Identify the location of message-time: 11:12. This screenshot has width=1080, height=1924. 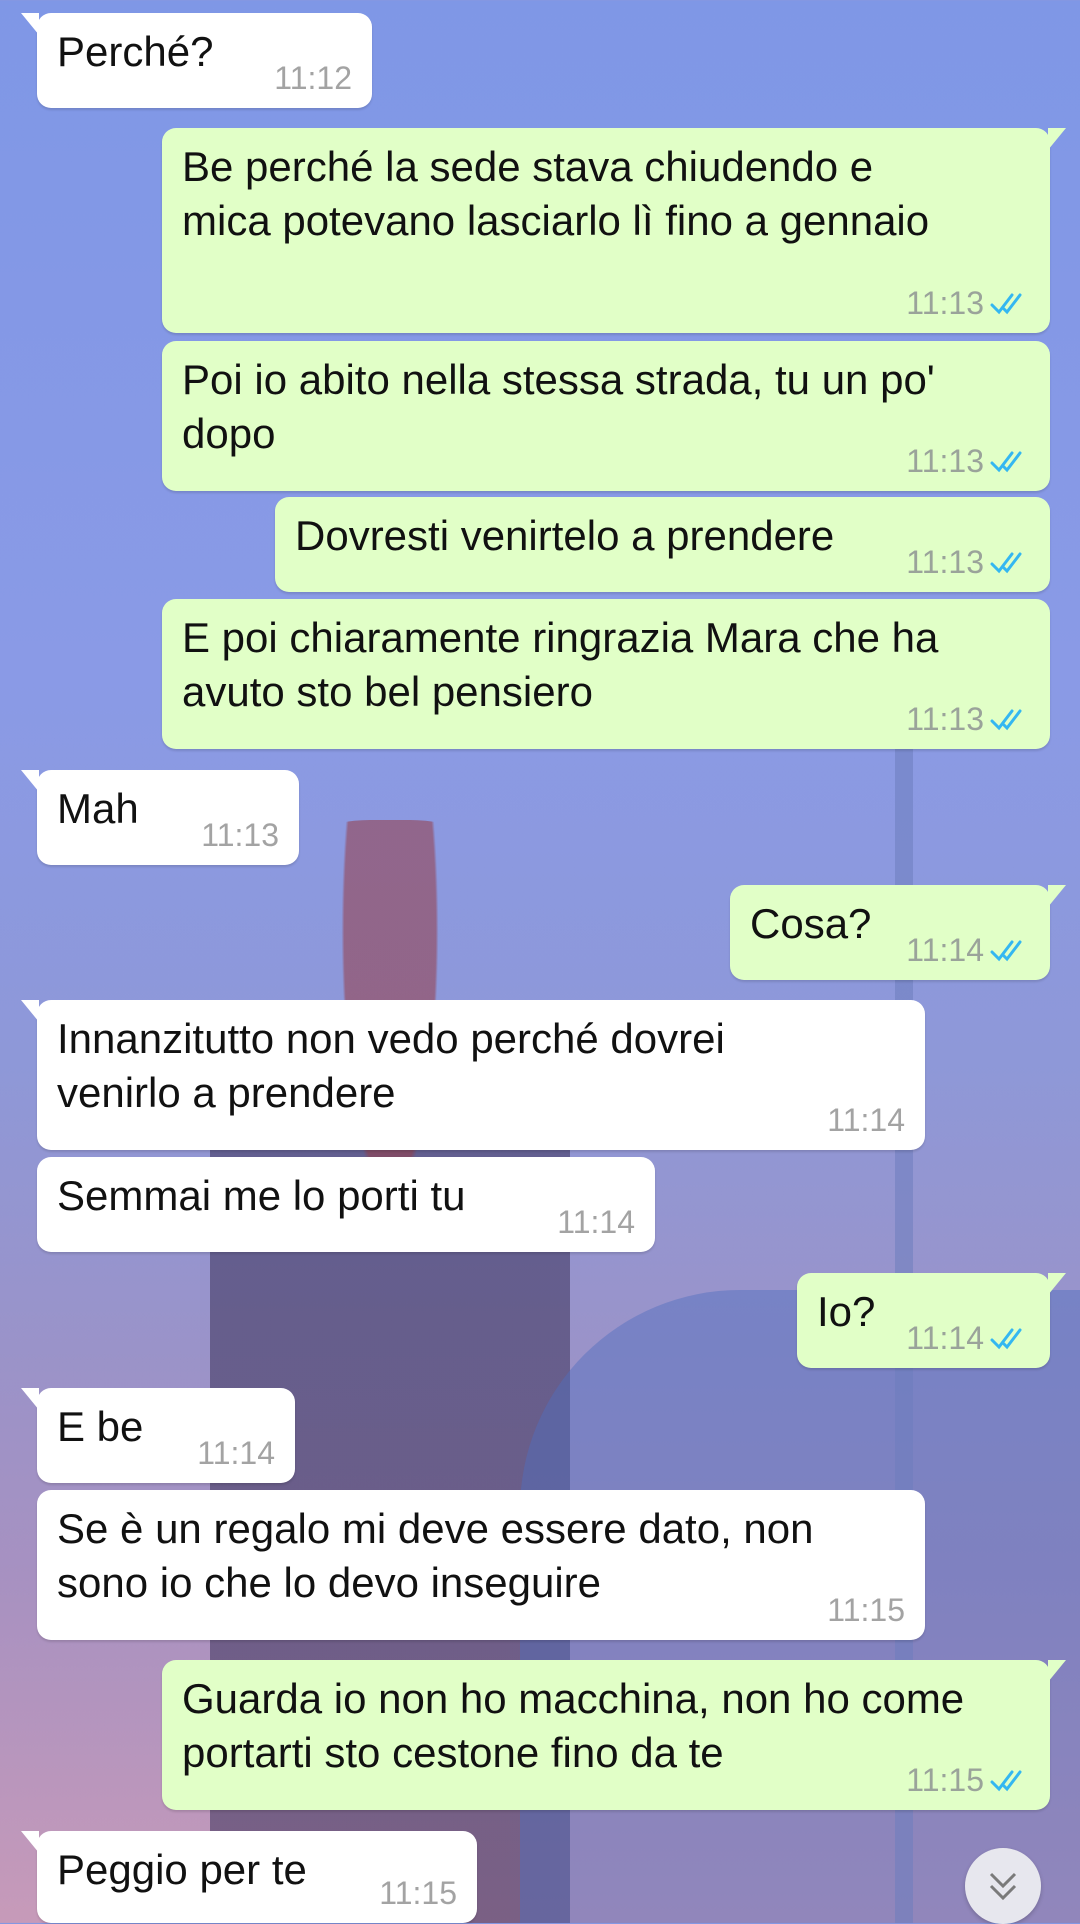
(313, 78).